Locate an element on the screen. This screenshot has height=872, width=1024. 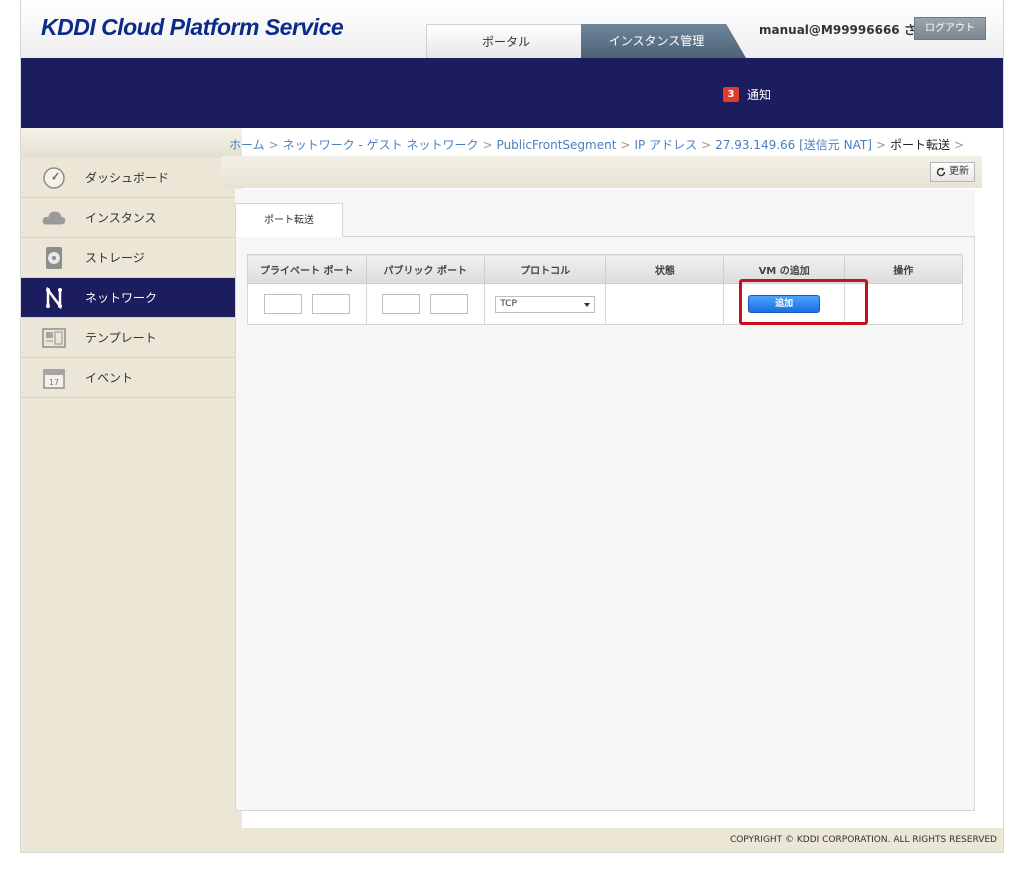
notifications: 3 通知 is located at coordinates (747, 94).